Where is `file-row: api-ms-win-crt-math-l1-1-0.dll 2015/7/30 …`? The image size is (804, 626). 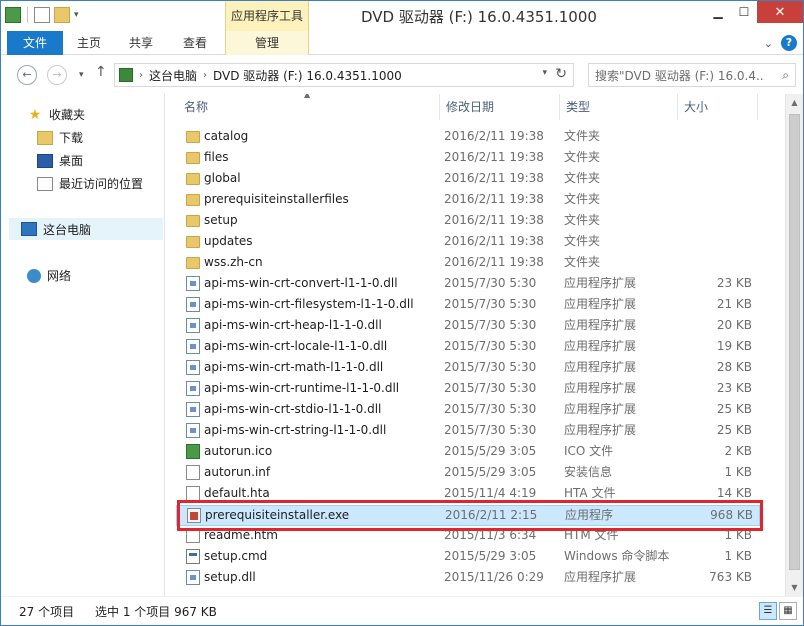
file-row: api-ms-win-crt-math-l1-1-0.dll 2015/7/30 … is located at coordinates (468, 368).